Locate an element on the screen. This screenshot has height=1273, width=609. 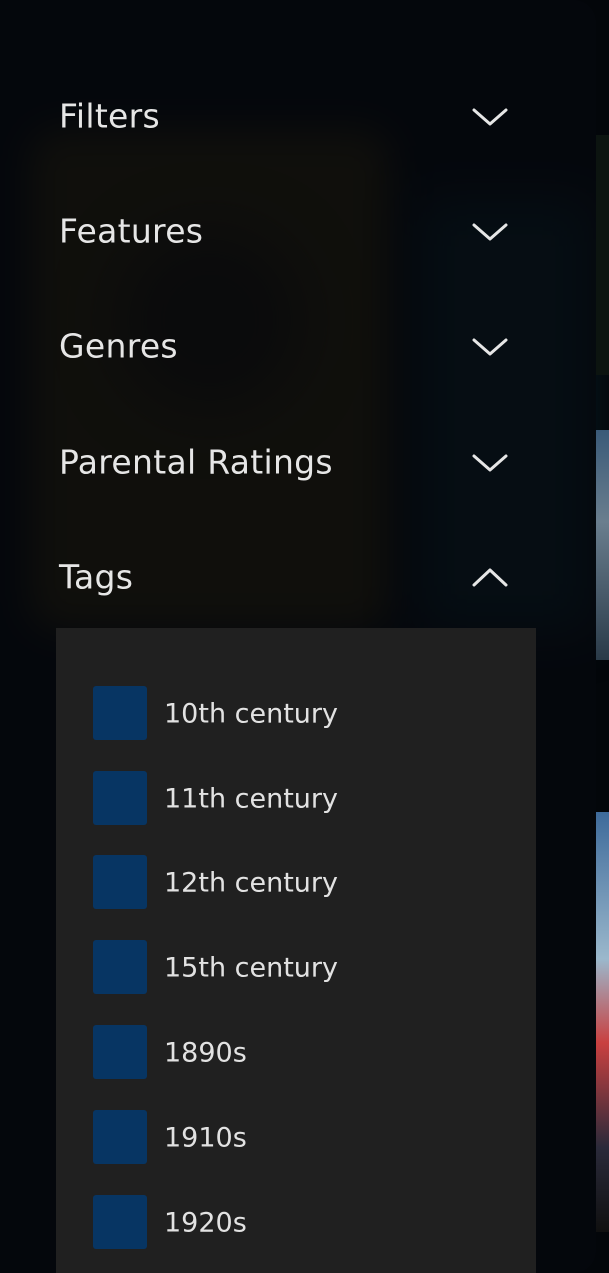
tag-label: 11th century is located at coordinates (251, 798).